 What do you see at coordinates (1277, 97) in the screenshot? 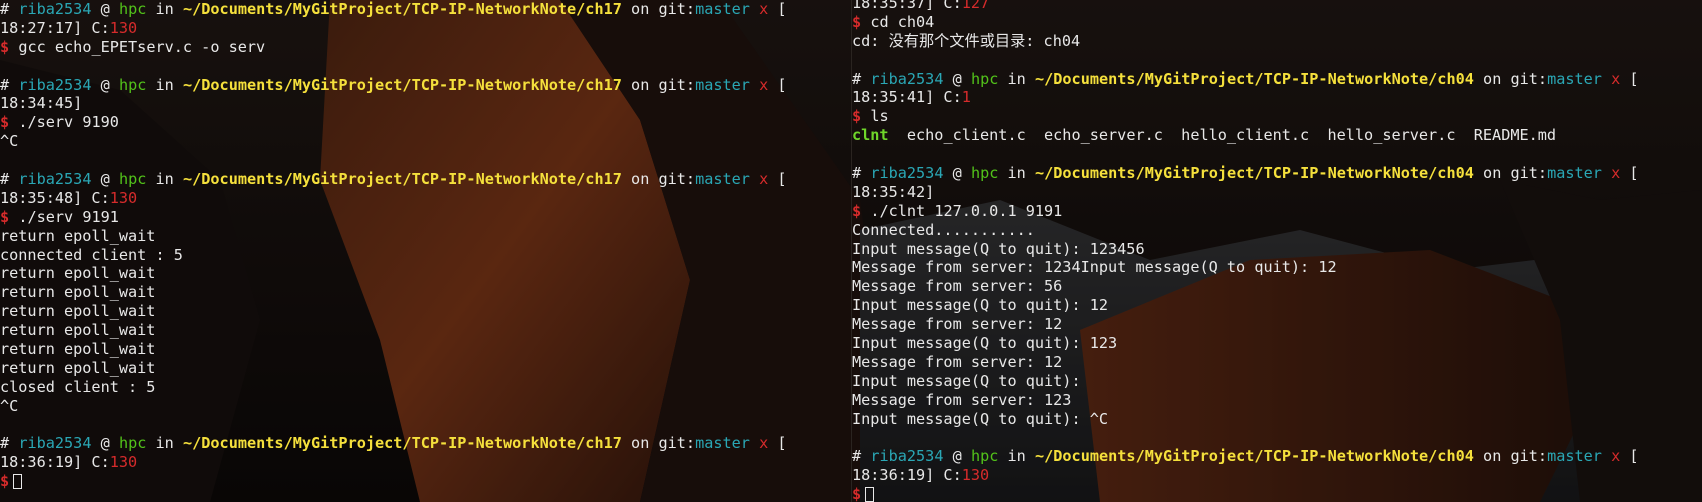
I see `prompt-time-line: 18:35:41] C:1` at bounding box center [1277, 97].